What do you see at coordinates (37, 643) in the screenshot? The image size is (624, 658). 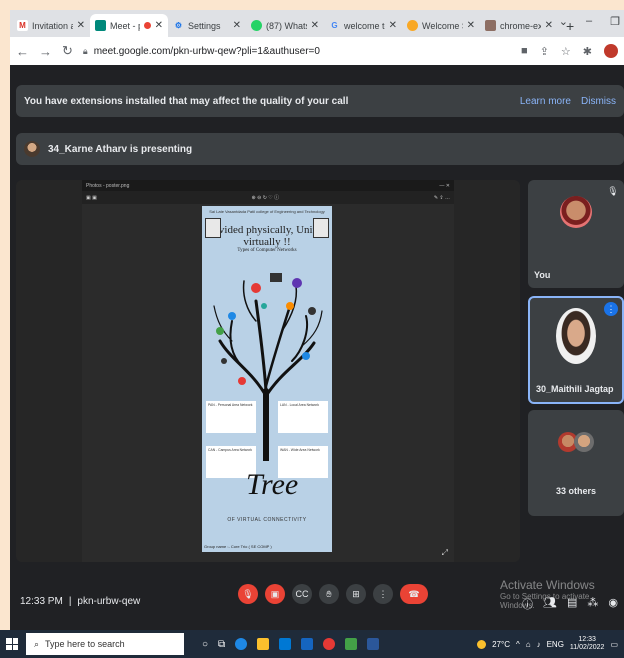 I see `search-icon: ⌕` at bounding box center [37, 643].